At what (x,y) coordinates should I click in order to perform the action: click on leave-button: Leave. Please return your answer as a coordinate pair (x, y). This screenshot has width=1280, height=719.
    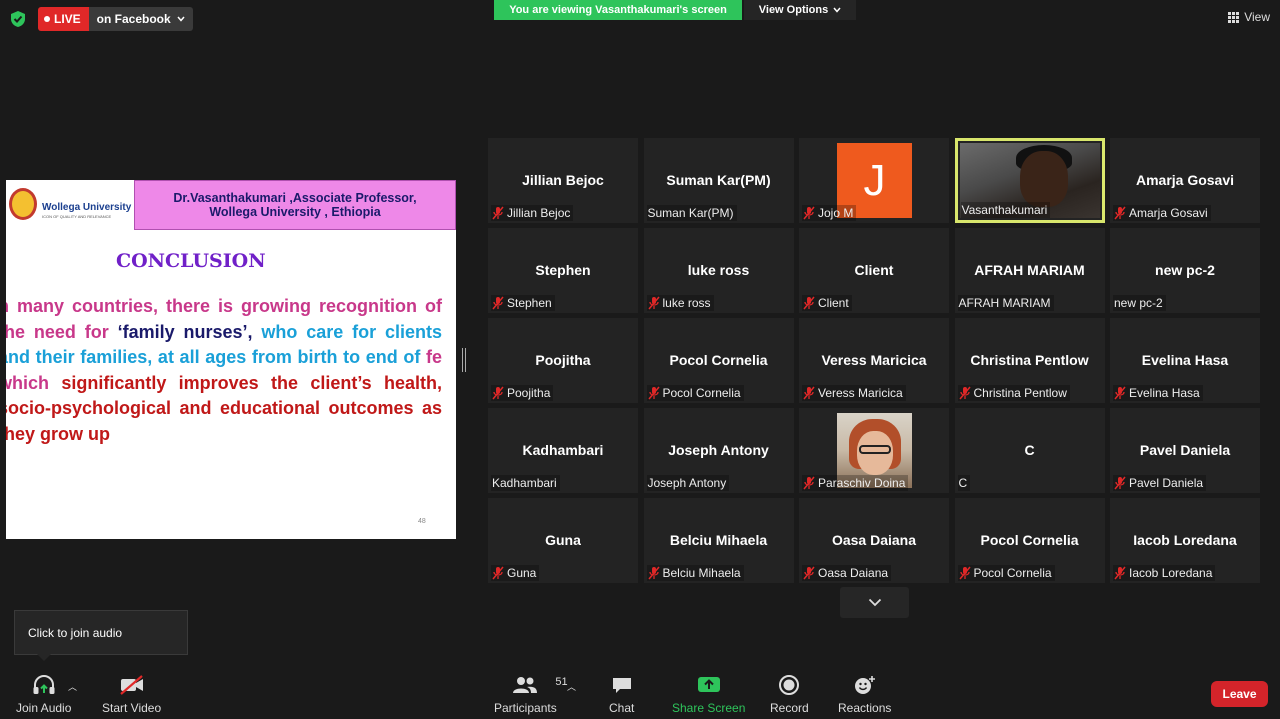
    Looking at the image, I should click on (1239, 694).